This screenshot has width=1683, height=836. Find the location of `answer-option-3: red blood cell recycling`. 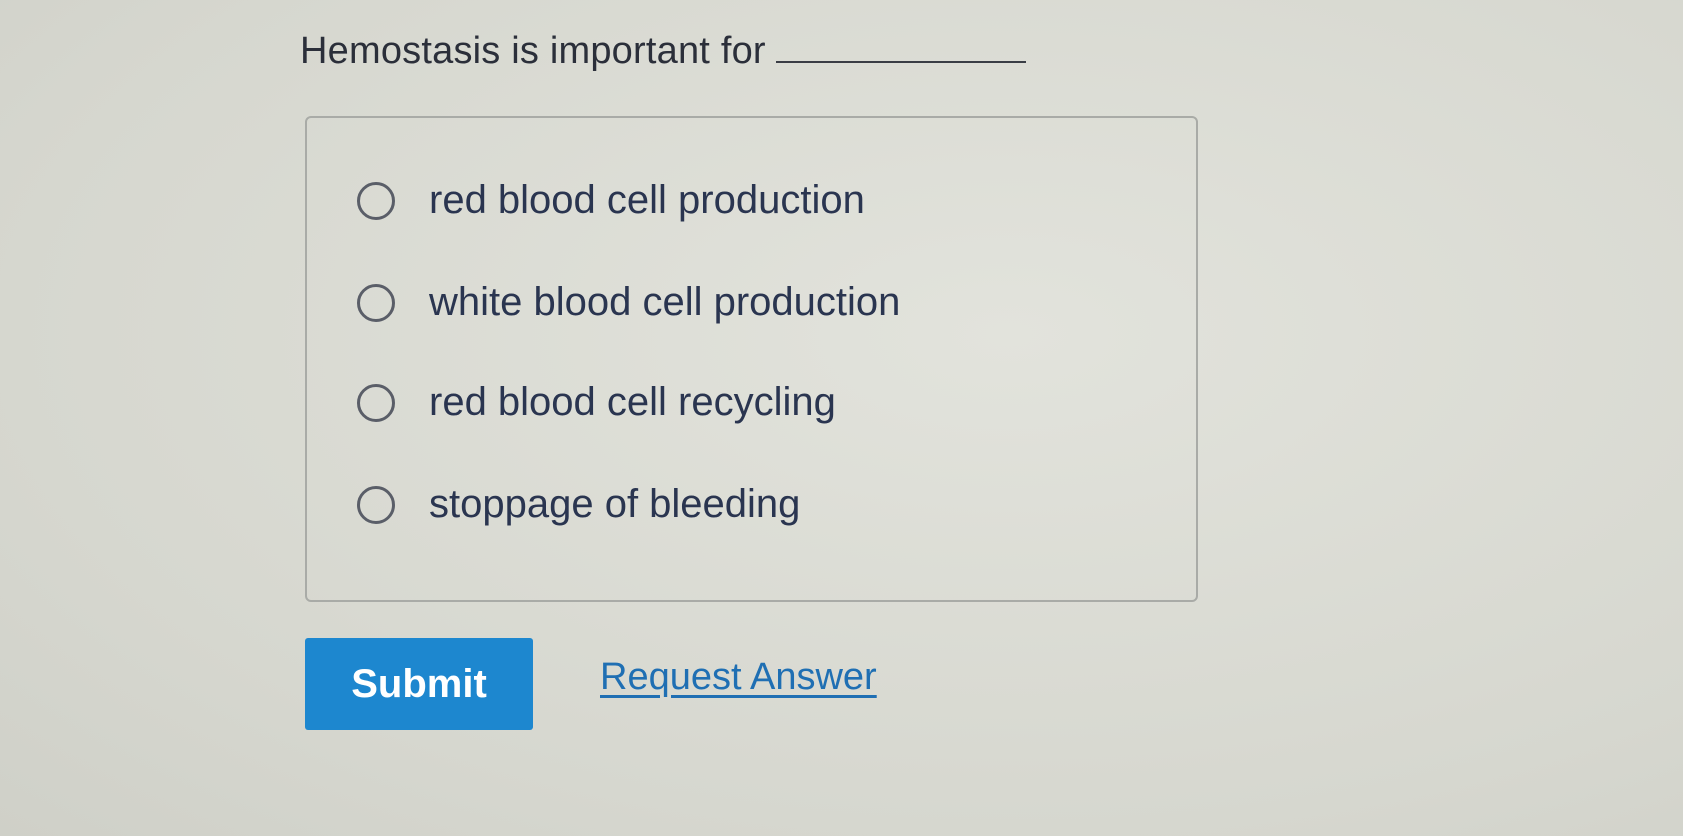

answer-option-3: red blood cell recycling is located at coordinates (596, 402).